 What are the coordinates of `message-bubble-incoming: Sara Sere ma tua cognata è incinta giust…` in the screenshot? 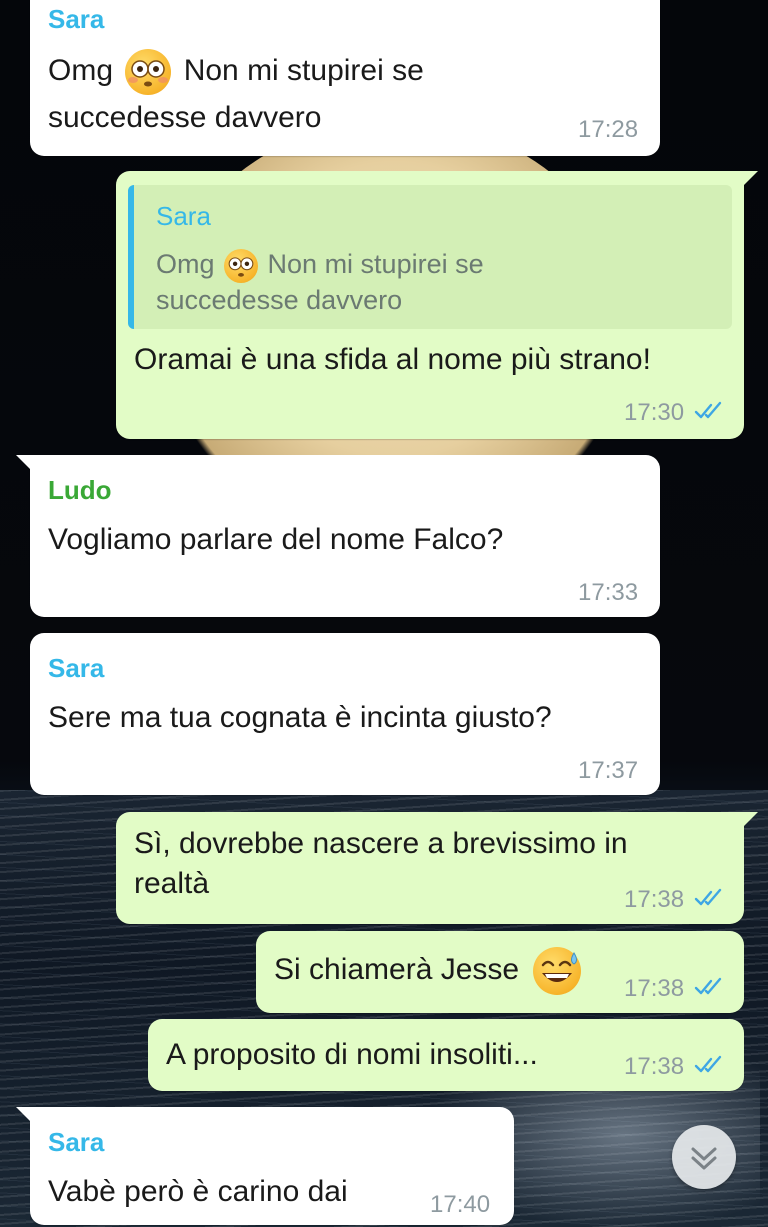 It's located at (345, 714).